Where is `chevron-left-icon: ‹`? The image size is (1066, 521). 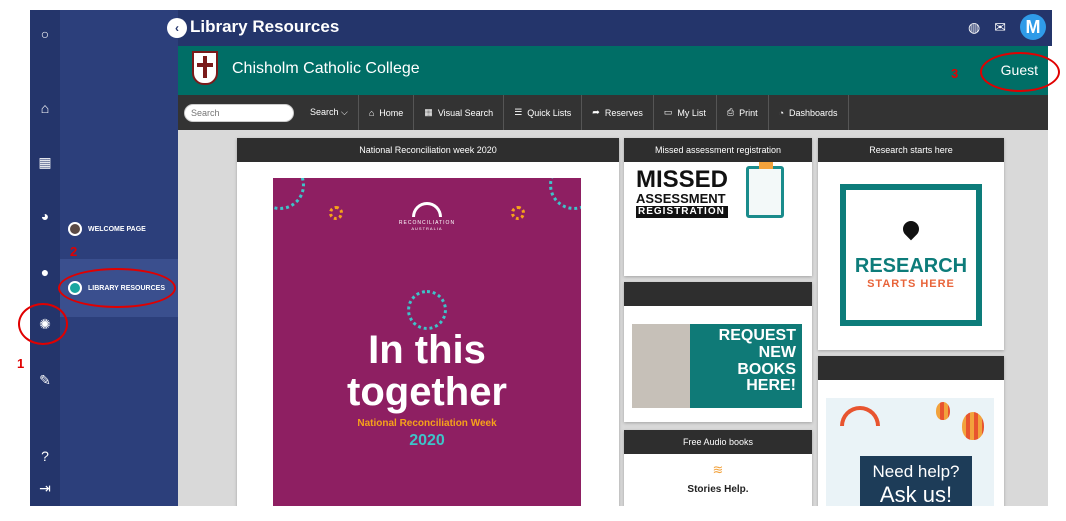
chevron-left-icon: ‹ is located at coordinates (177, 28).